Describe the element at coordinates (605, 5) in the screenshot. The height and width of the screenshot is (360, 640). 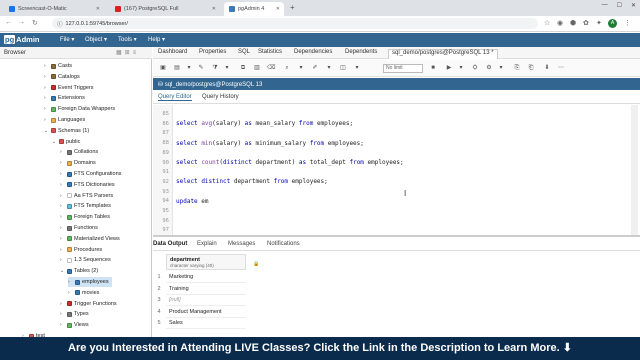
I see `minimize-icon: —` at that location.